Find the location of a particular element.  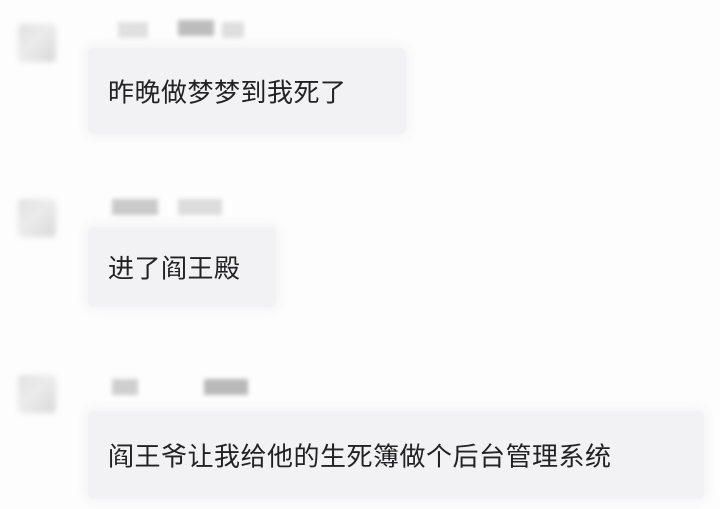

message-text: 阎王爷让我给他的生死簿做个后台管理系统 is located at coordinates (360, 457).